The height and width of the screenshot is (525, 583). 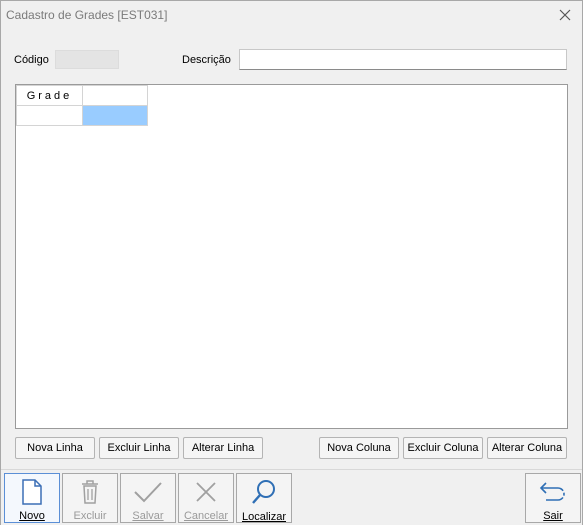 I want to click on sair-button: Sair, so click(x=553, y=498).